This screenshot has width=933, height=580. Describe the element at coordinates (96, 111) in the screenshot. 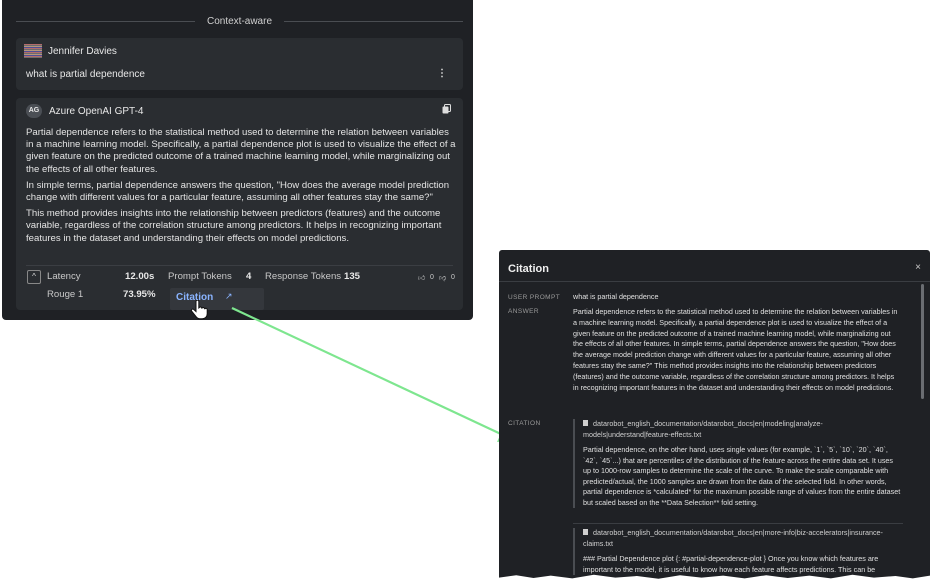

I see `model-name: Azure OpenAI GPT-4` at that location.